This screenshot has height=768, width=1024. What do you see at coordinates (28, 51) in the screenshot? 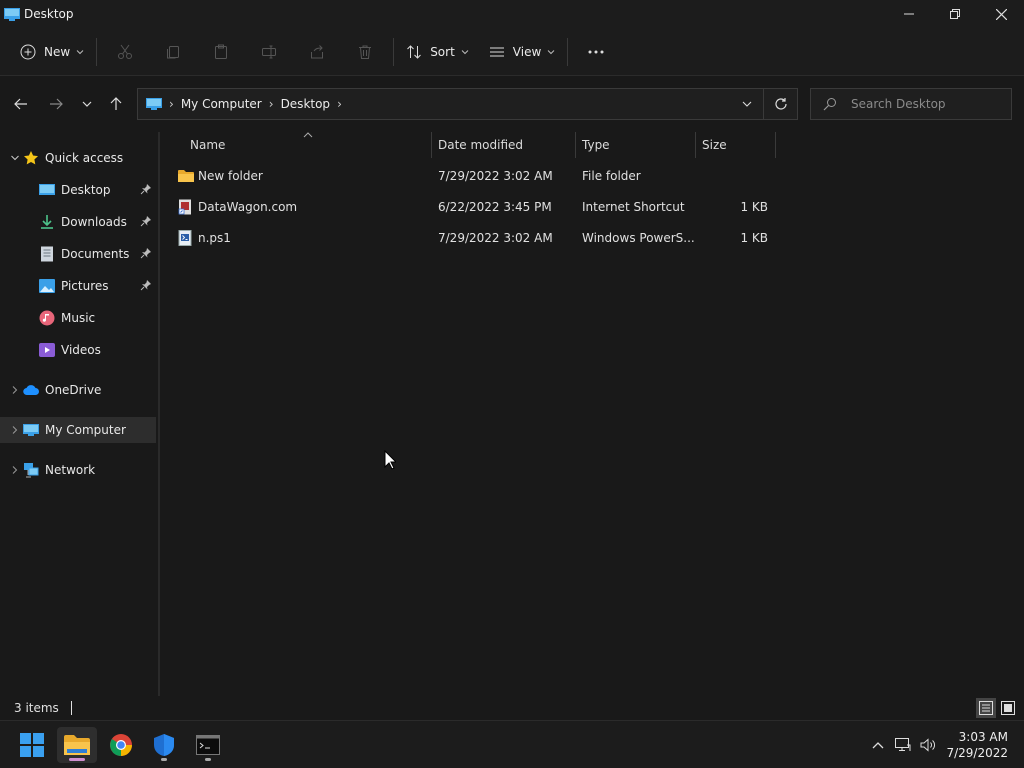
I see `plus-circle-icon` at bounding box center [28, 51].